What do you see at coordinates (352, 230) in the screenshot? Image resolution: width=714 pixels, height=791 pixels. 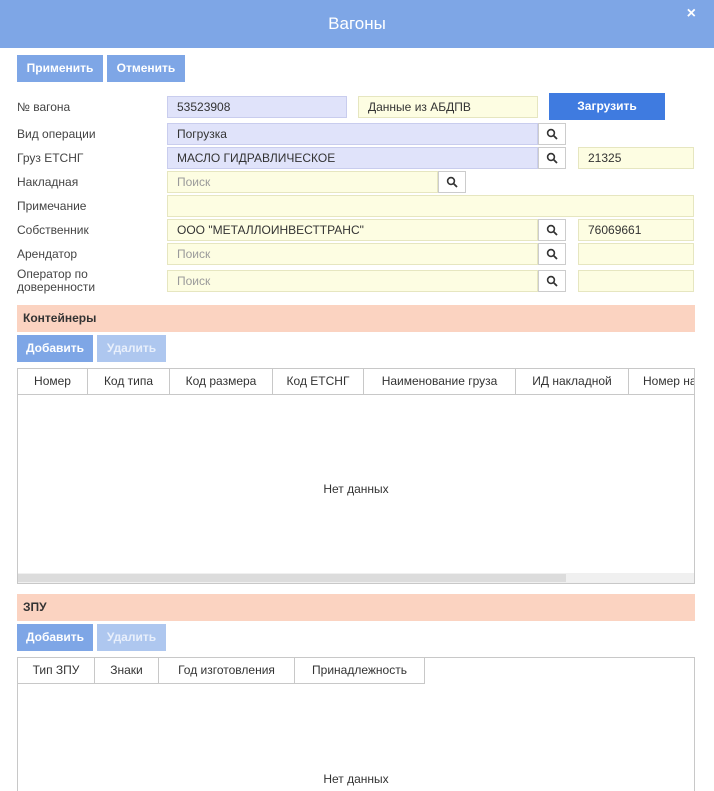 I see `owner-input: ООО "МЕТАЛЛОИНВЕСТТРАНС"` at bounding box center [352, 230].